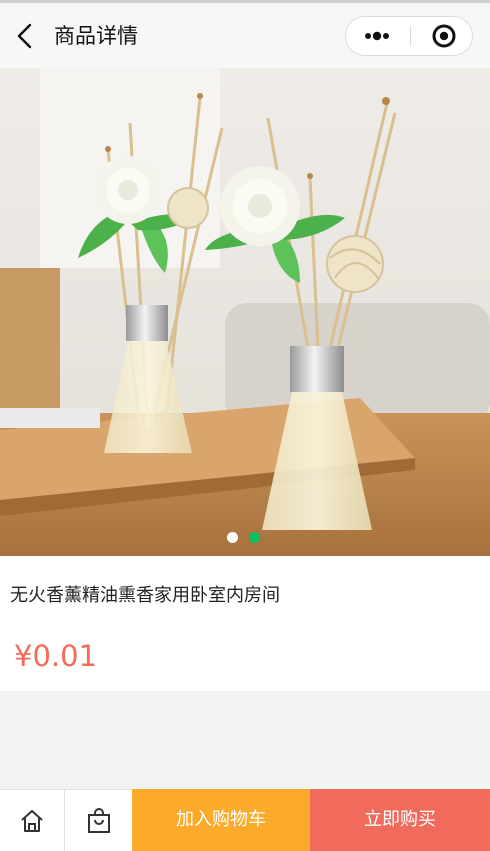 This screenshot has height=851, width=490. I want to click on home-button, so click(32, 820).